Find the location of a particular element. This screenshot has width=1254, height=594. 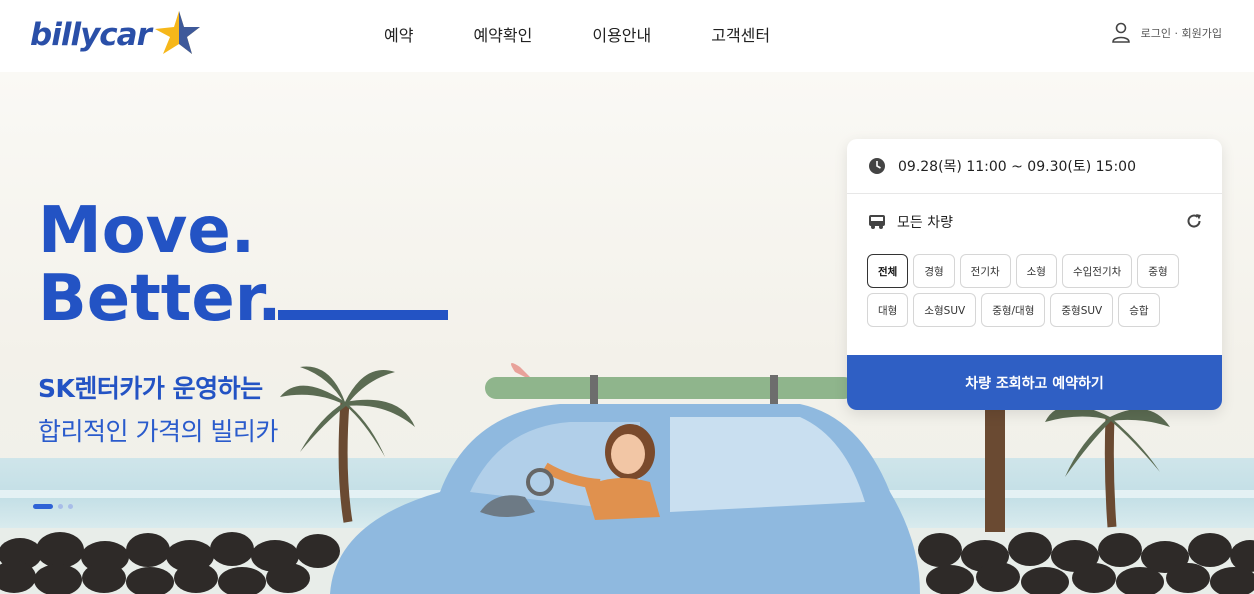

headline-underline is located at coordinates (363, 315).